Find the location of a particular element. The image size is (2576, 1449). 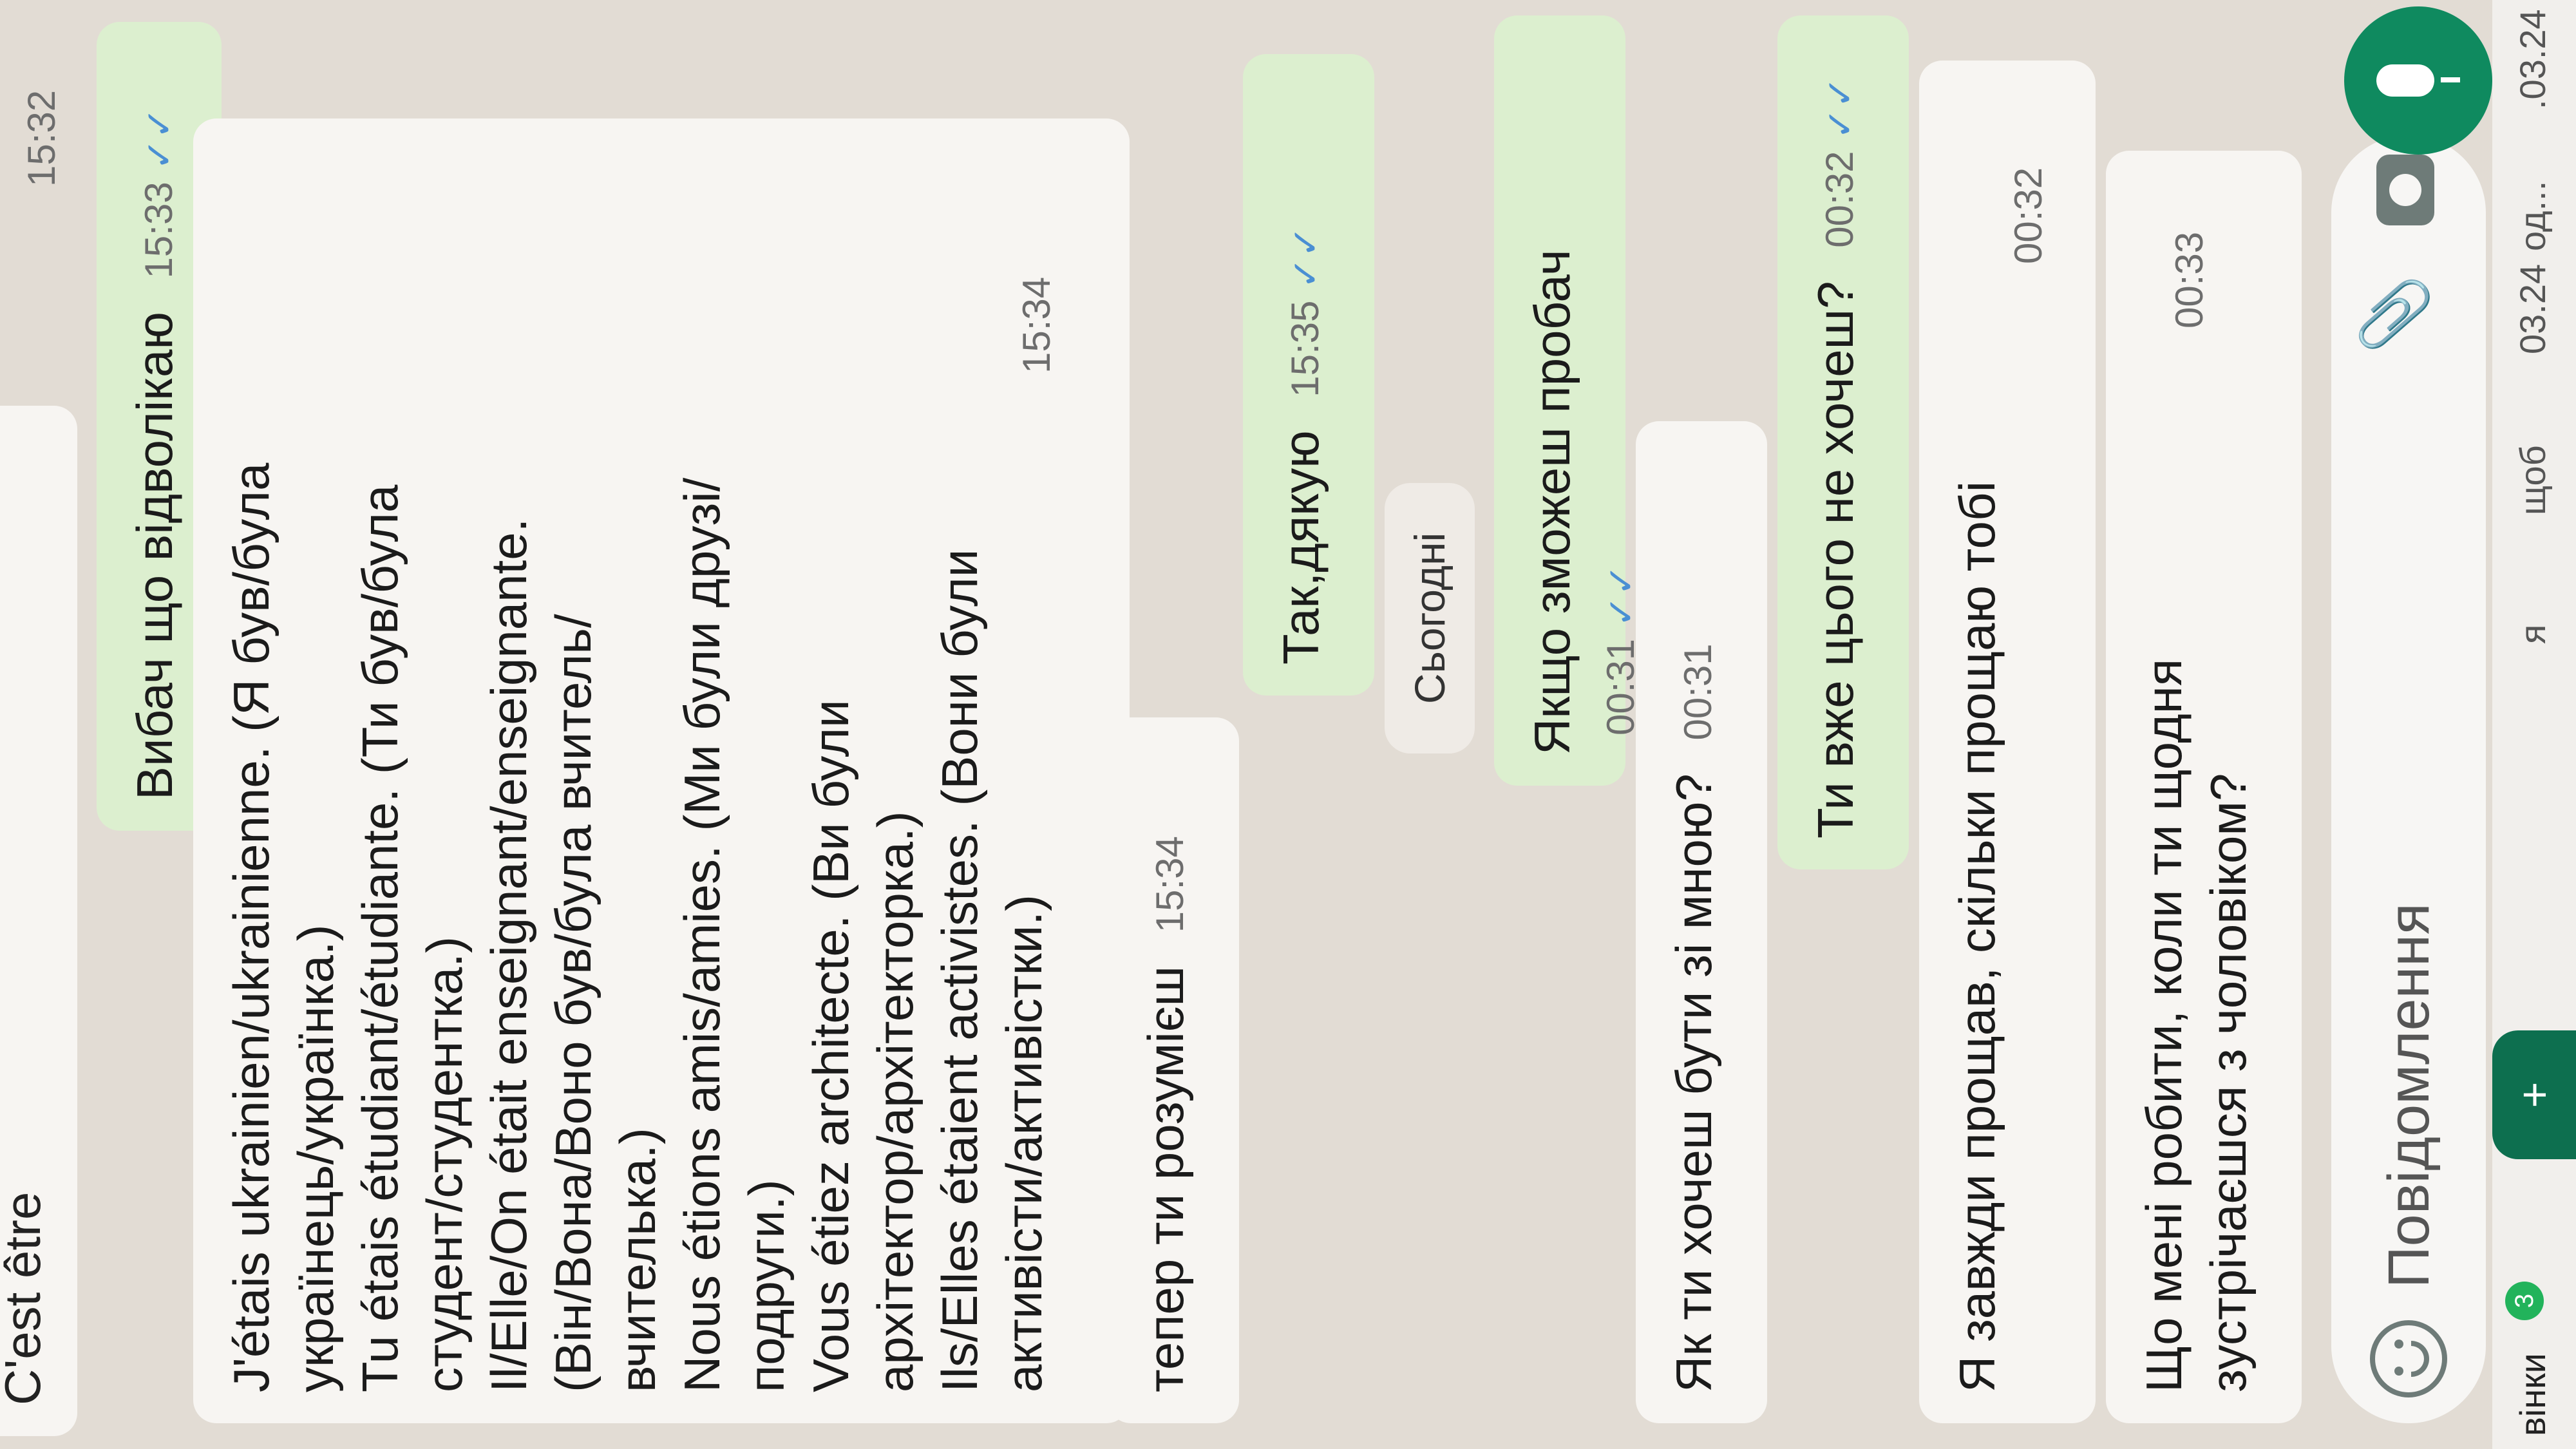

message-bubble-outgoing: Якщо зможеш пробач 00:31✓✓ is located at coordinates (1568, 400).